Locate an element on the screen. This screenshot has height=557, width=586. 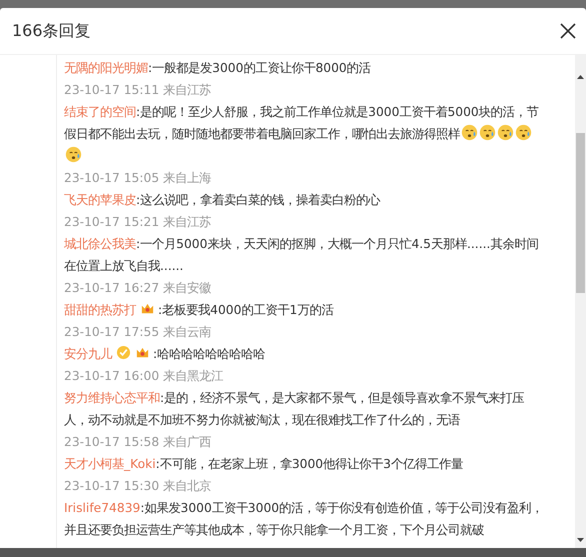
reply-meta: 23-10-17 16:00 来自黑龙江 is located at coordinates (144, 376).